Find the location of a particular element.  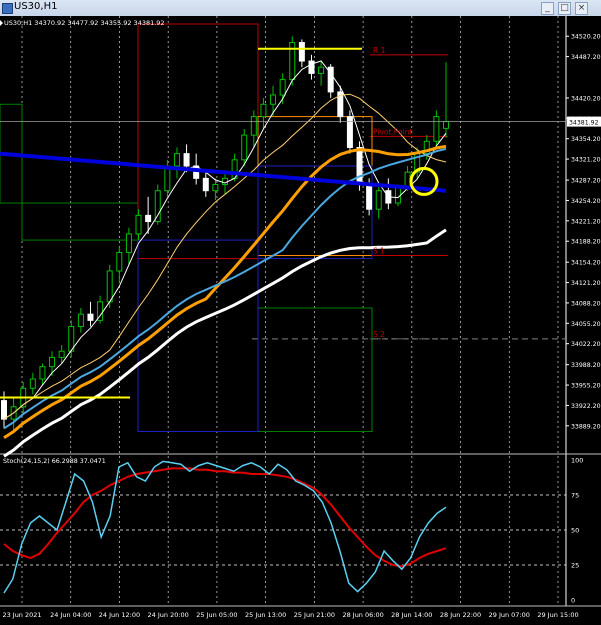

y-tick-label: 34487.20 is located at coordinates (586, 57).